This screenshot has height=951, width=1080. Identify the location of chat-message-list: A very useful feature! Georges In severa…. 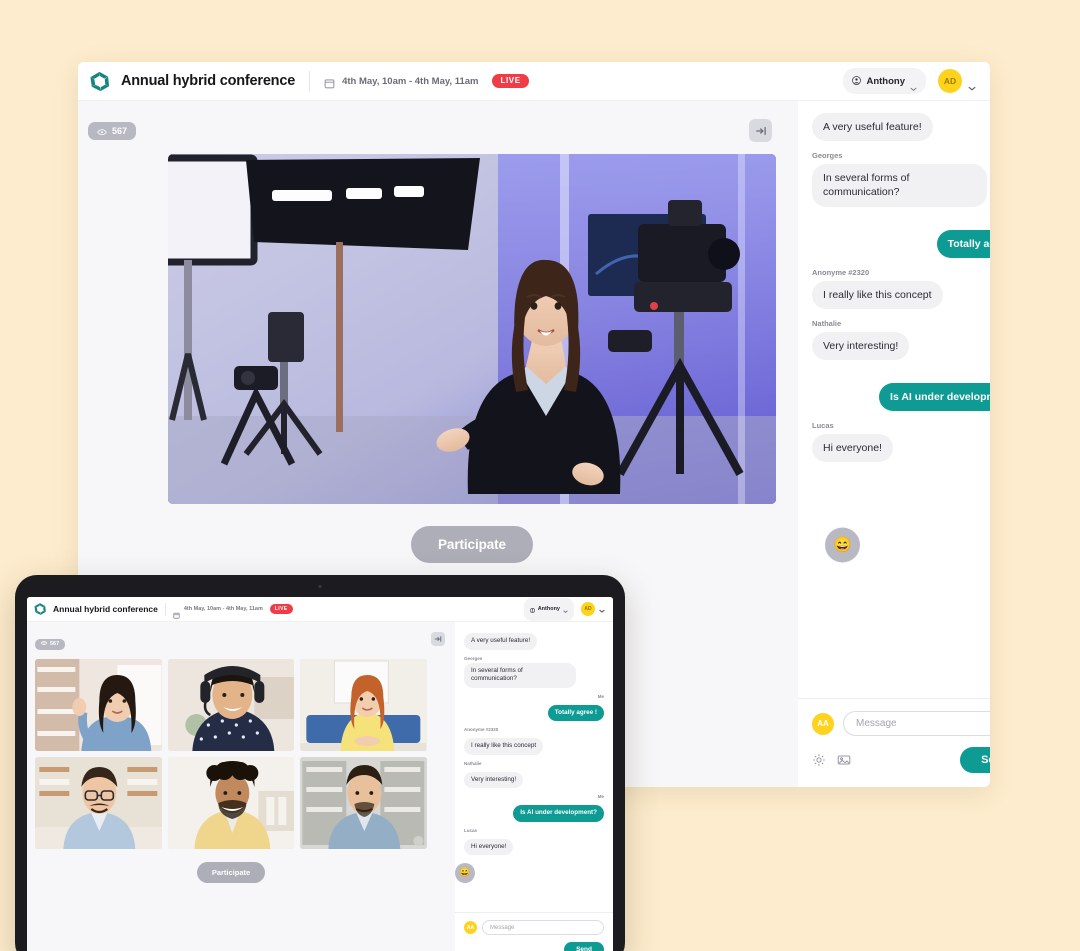
(894, 399).